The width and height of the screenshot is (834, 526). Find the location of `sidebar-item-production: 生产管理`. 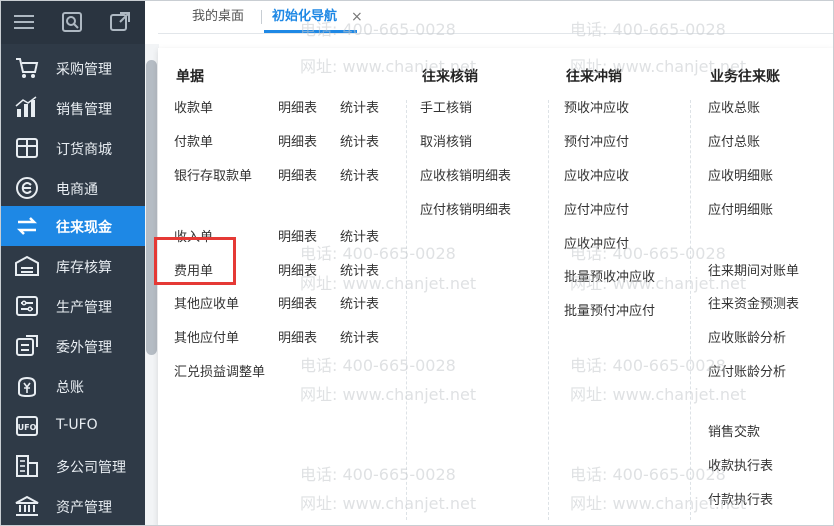

sidebar-item-production: 生产管理 is located at coordinates (72, 306).